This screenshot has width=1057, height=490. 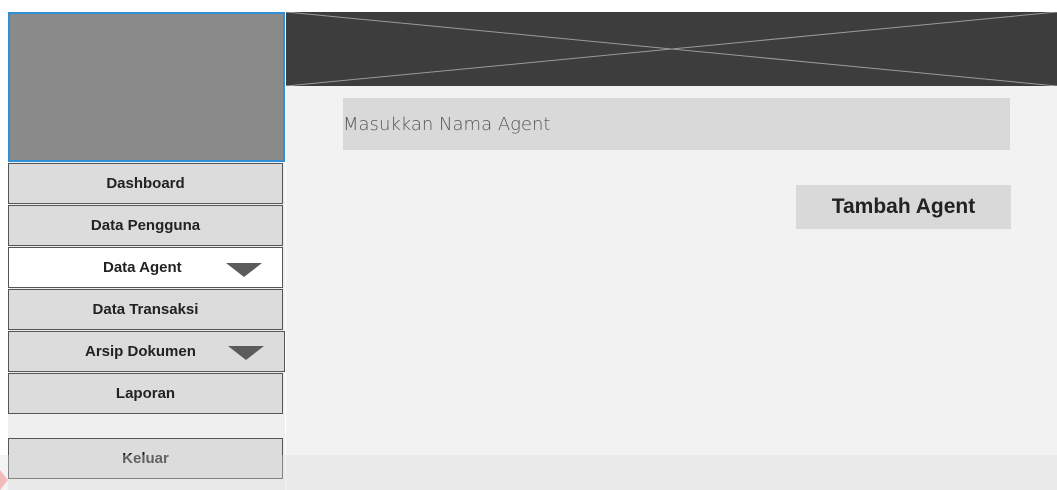 What do you see at coordinates (145, 267) in the screenshot?
I see `sidebar-item-data-agent: Data Agent` at bounding box center [145, 267].